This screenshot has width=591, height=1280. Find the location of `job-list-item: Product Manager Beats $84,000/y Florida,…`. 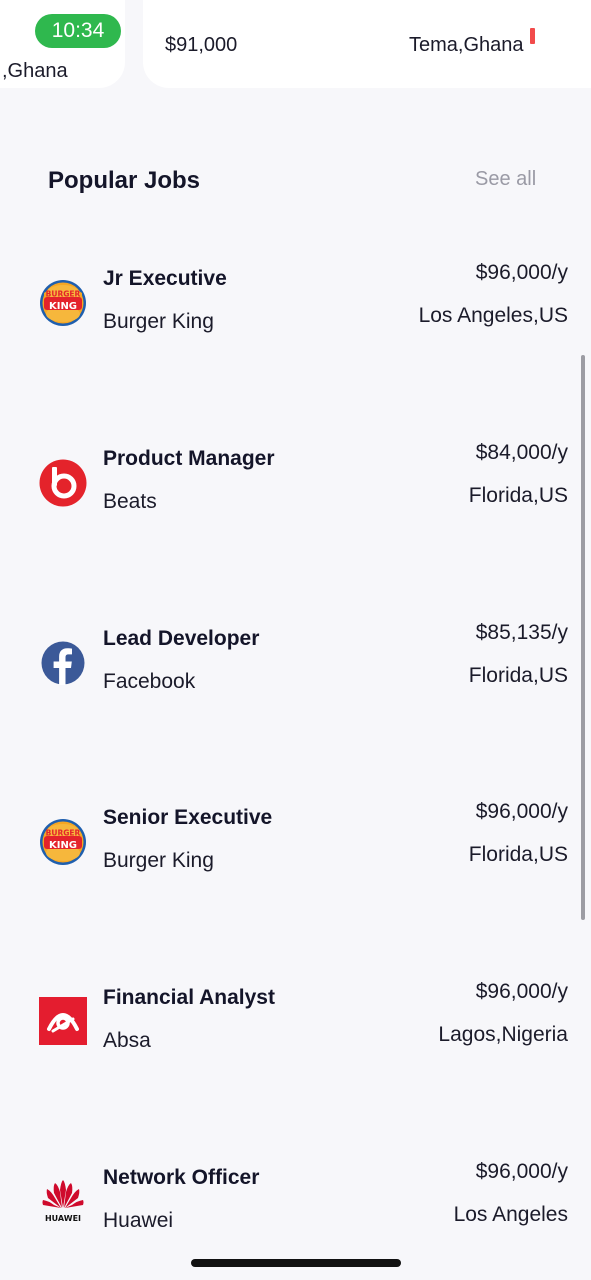

job-list-item: Product Manager Beats $84,000/y Florida,… is located at coordinates (295, 510).